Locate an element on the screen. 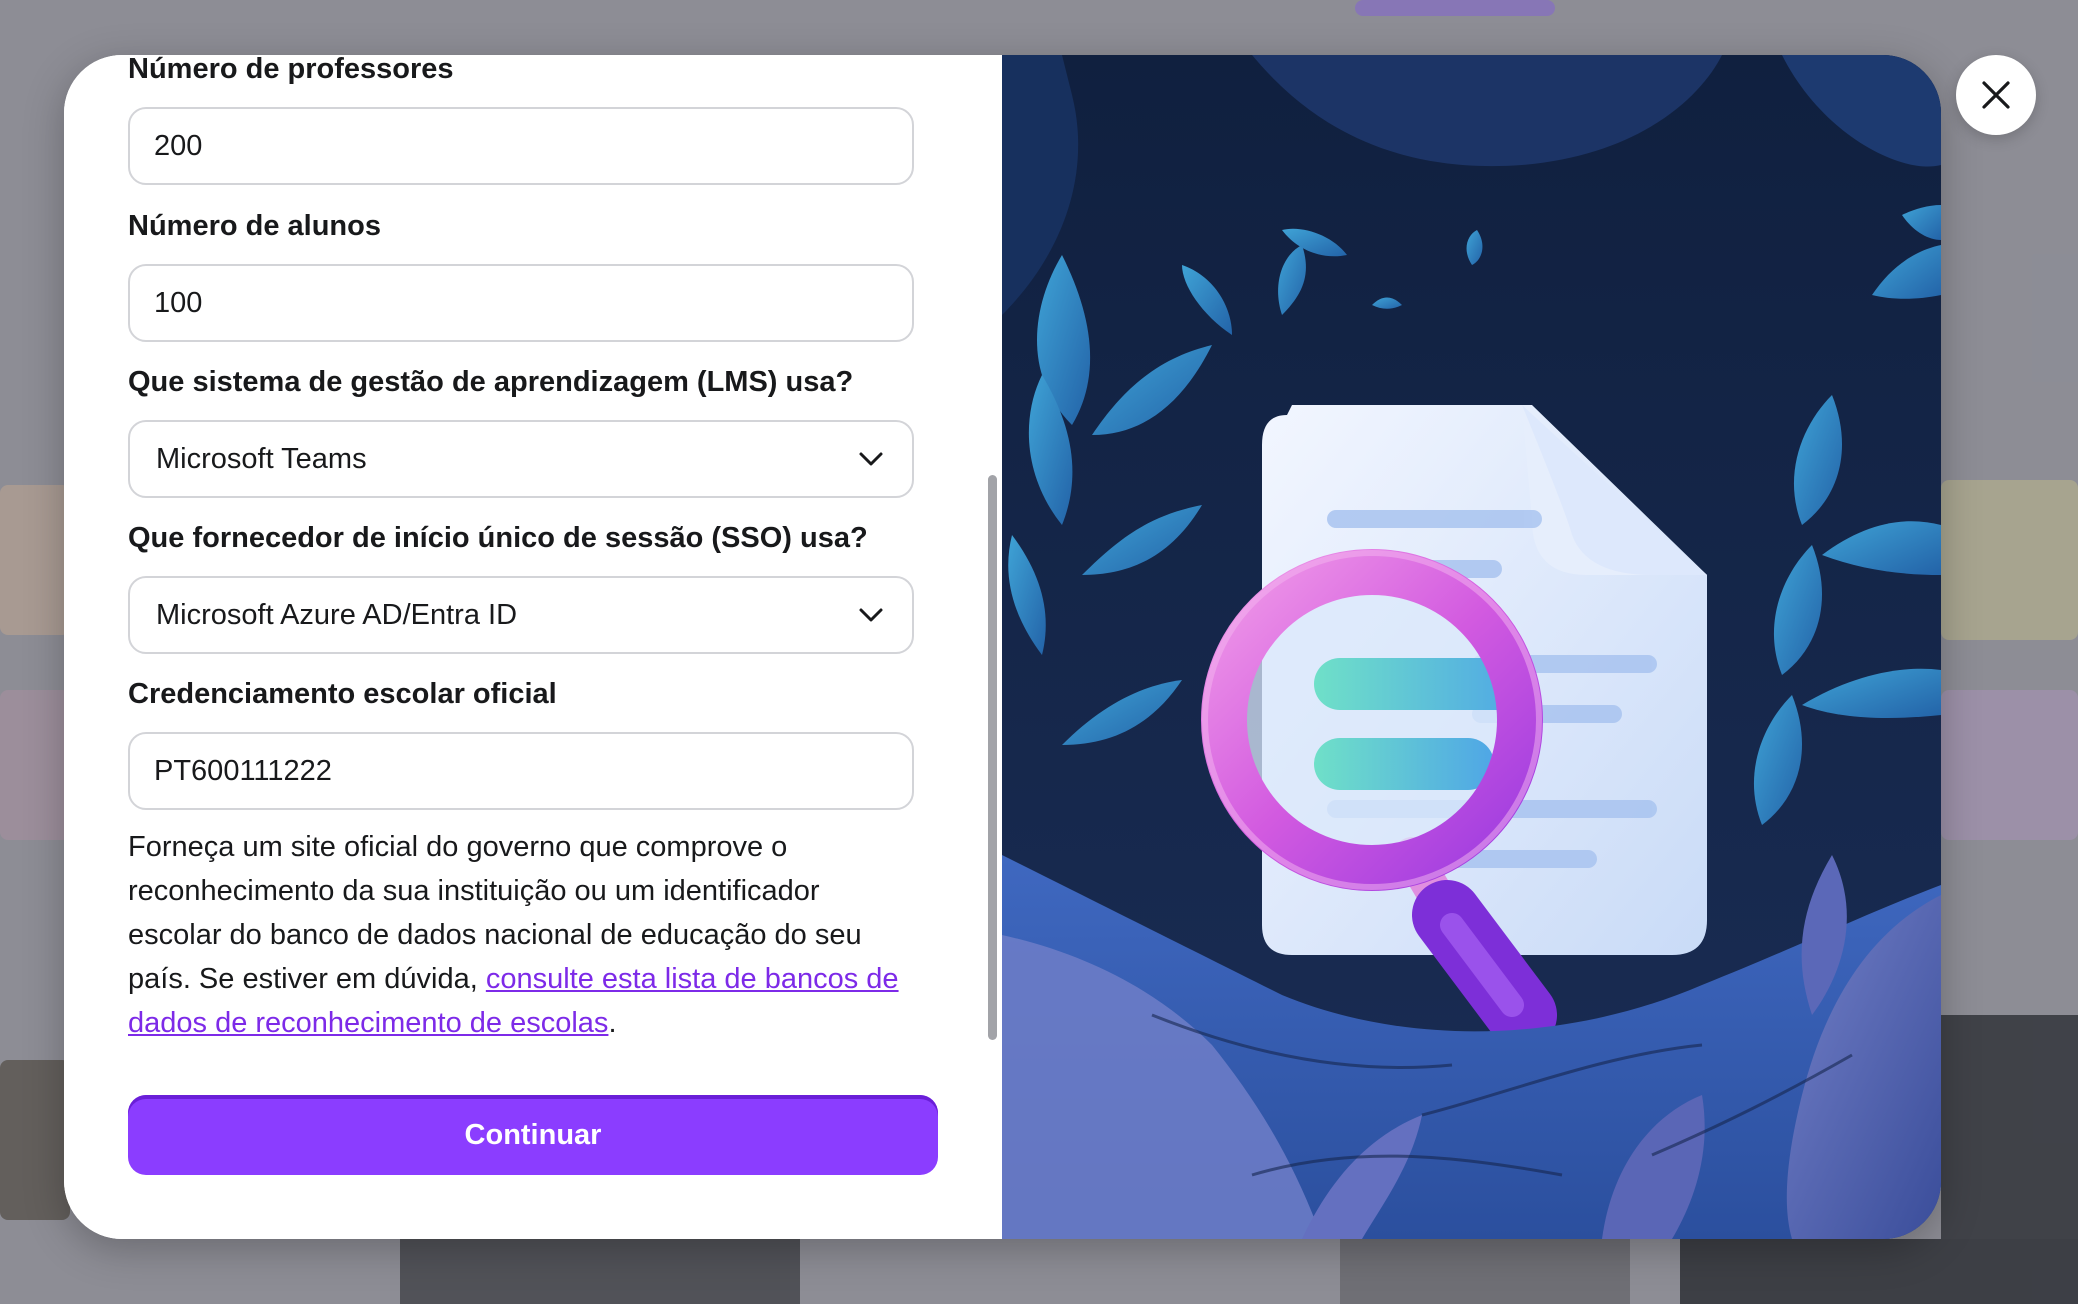  accreditation-input is located at coordinates (521, 771).